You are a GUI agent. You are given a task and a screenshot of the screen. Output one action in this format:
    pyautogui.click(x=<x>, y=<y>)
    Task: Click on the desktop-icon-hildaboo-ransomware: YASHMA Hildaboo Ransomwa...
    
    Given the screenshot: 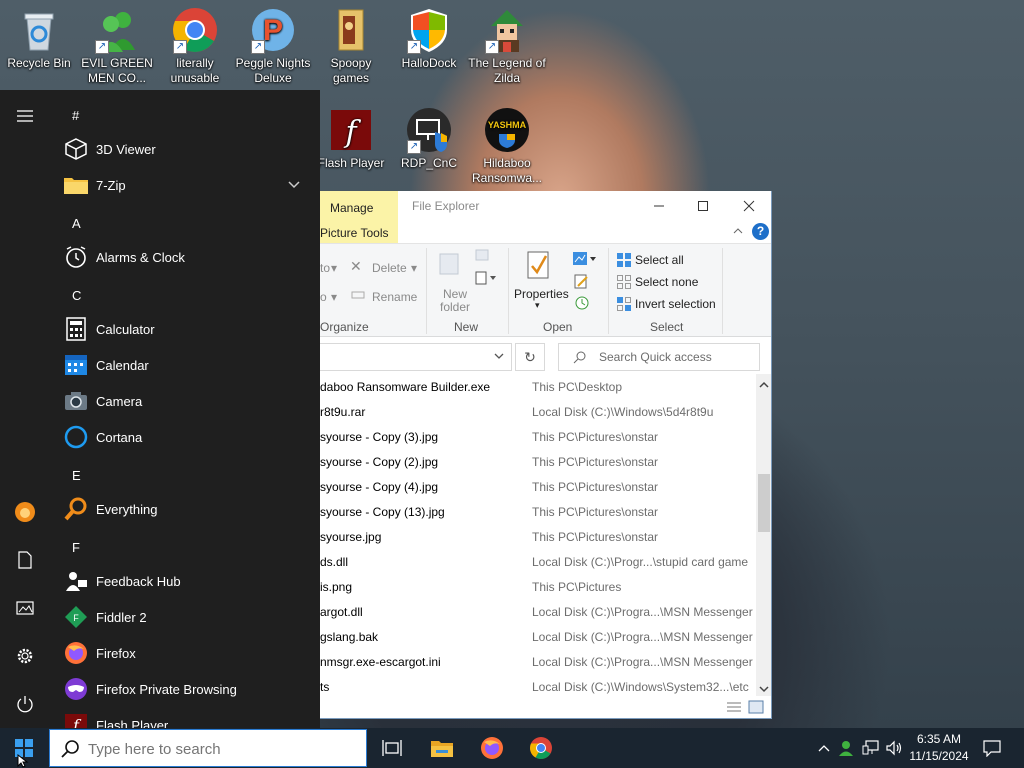 What is the action you would take?
    pyautogui.click(x=507, y=143)
    